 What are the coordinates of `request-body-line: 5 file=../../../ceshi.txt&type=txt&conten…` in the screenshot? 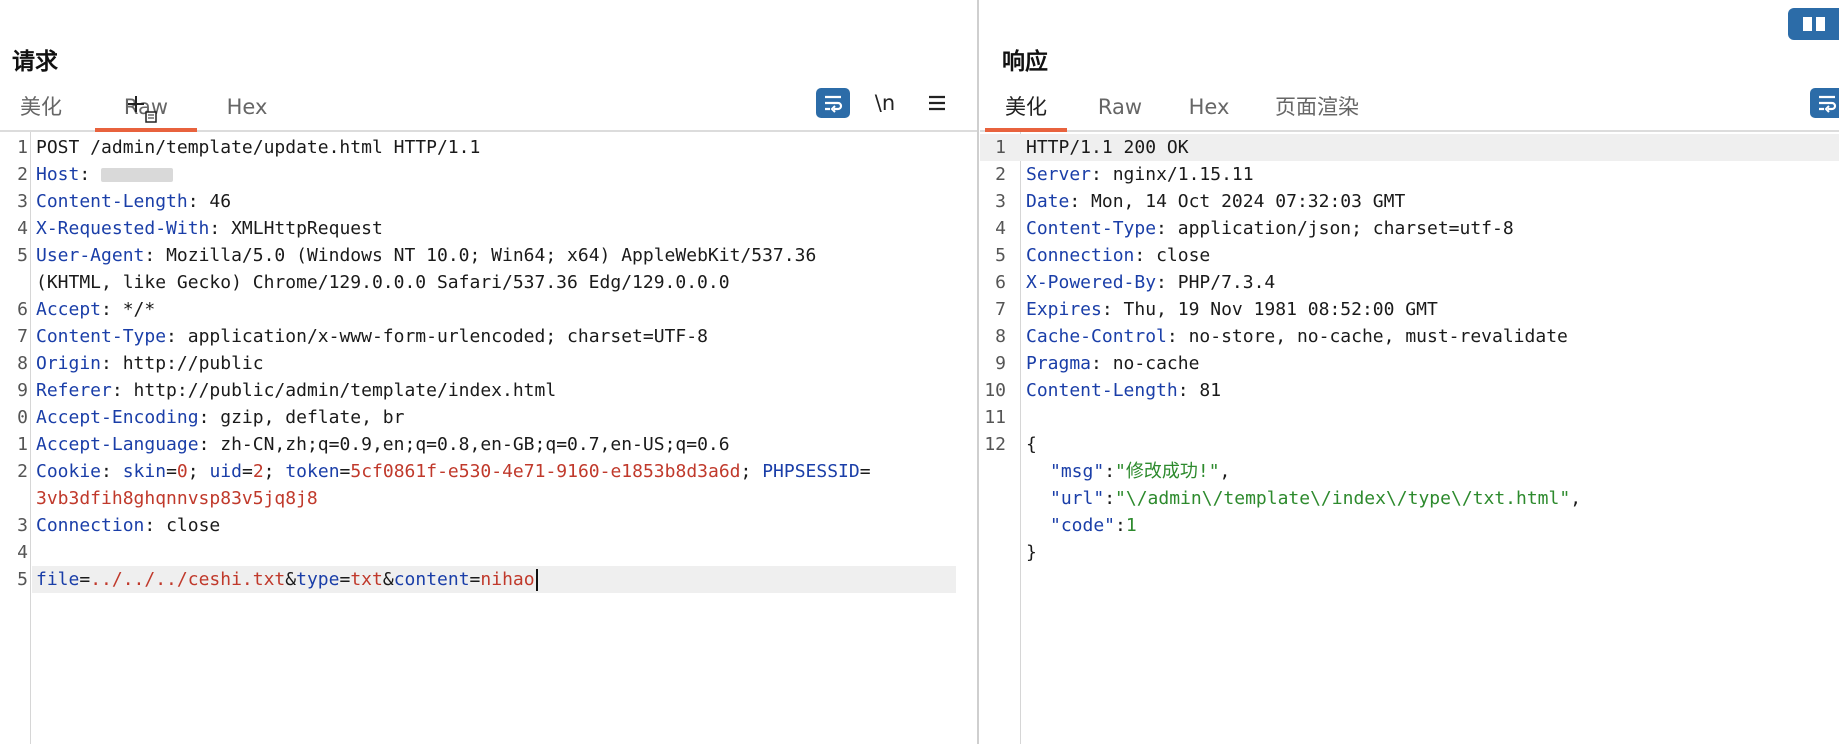 It's located at (486, 579).